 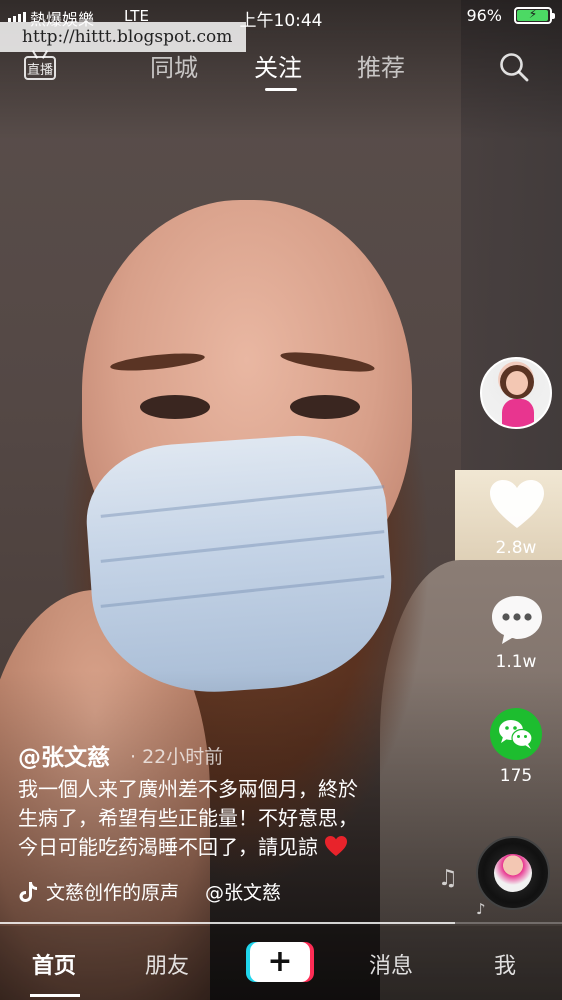 I want to click on charging-bolt-icon: ⚡, so click(x=533, y=14).